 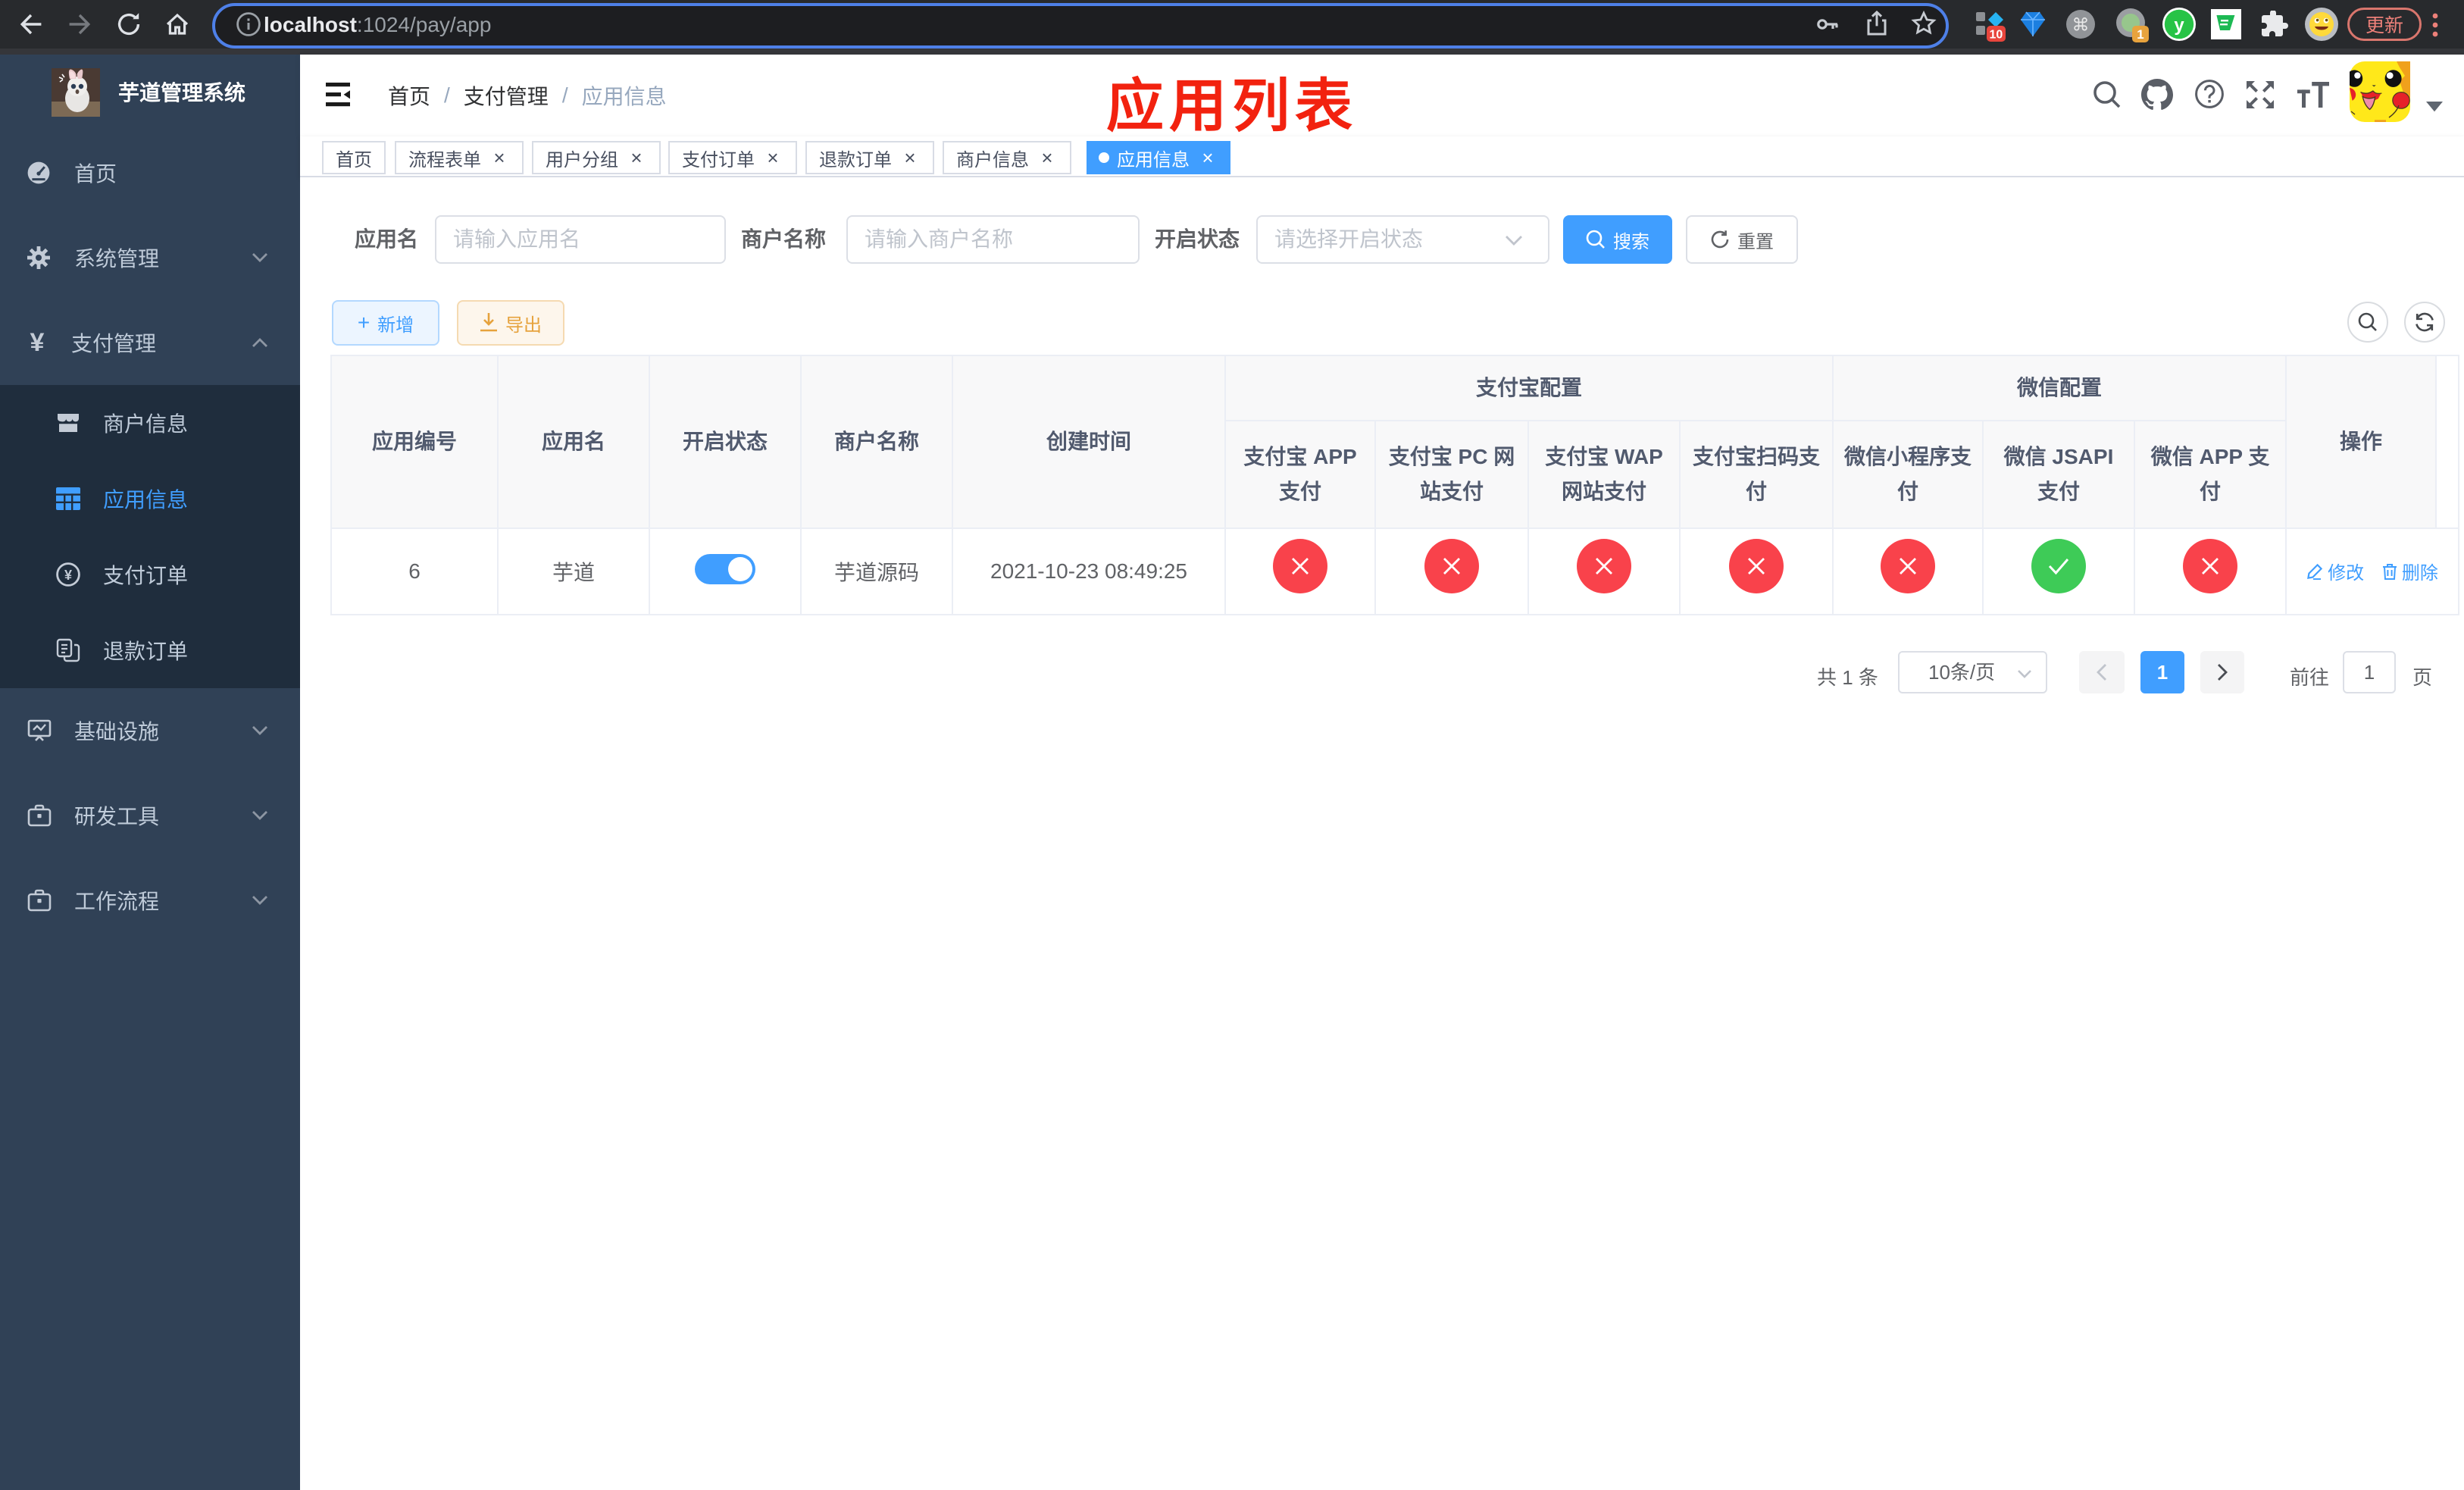 I want to click on svg-text: 10, so click(x=1996, y=36).